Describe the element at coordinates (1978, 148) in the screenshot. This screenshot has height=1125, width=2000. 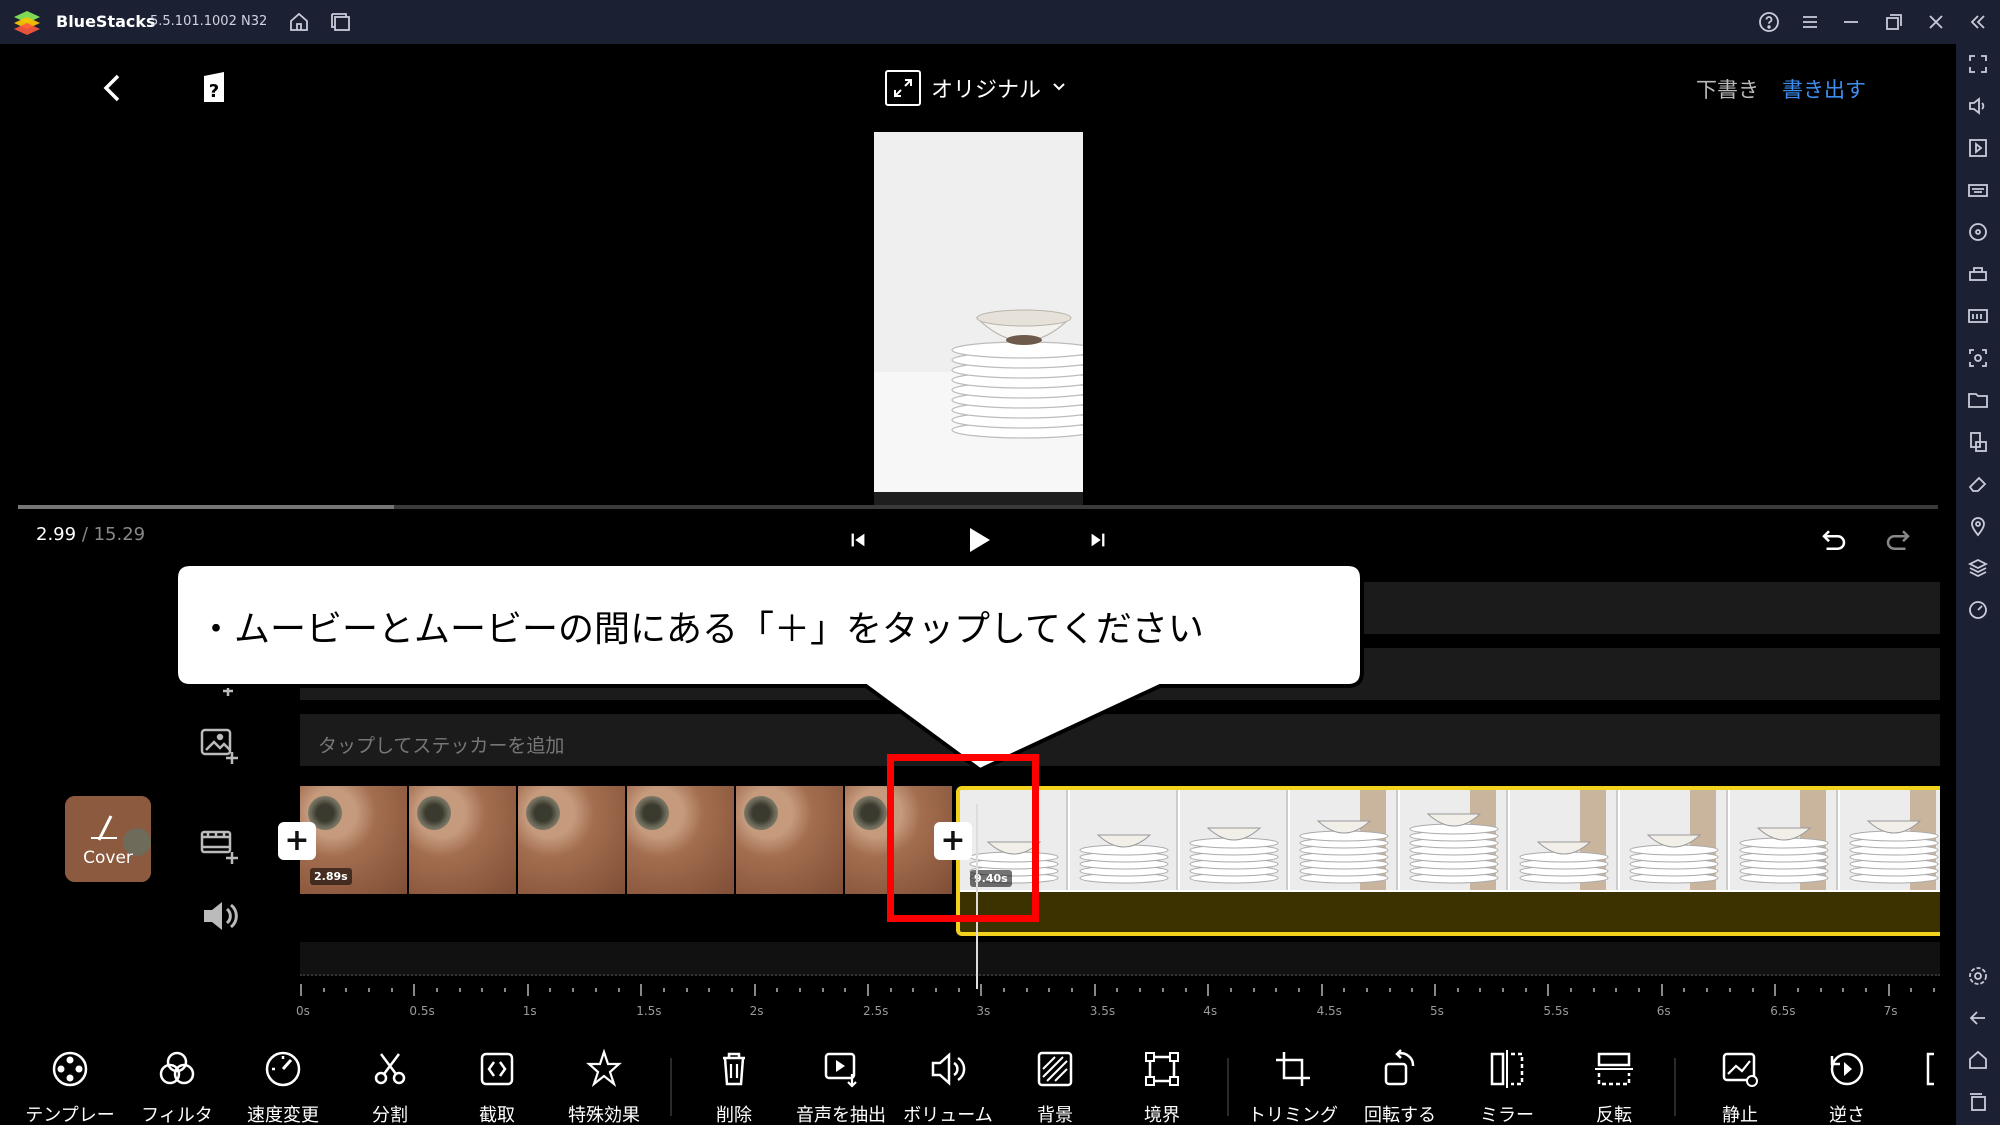
I see `media-icon` at that location.